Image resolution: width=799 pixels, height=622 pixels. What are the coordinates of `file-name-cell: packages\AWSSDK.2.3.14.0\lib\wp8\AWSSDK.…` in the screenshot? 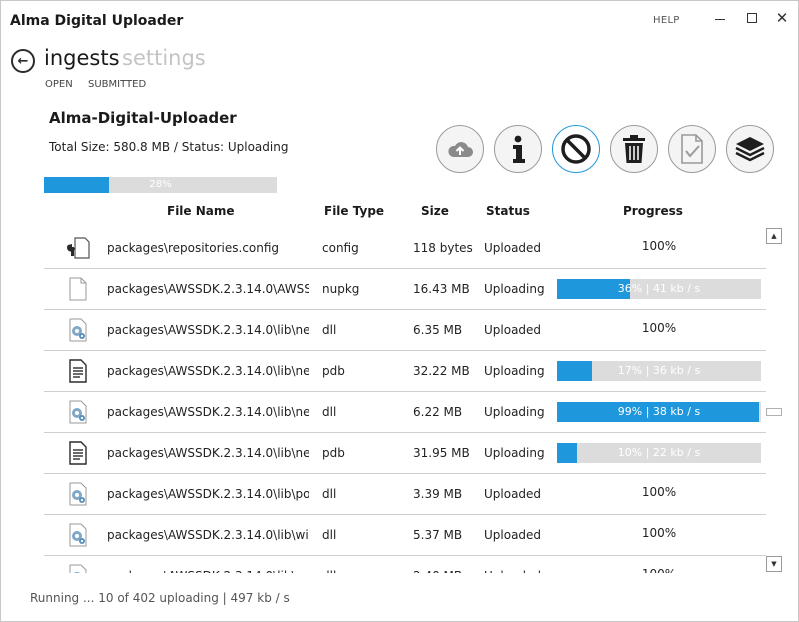 It's located at (208, 571).